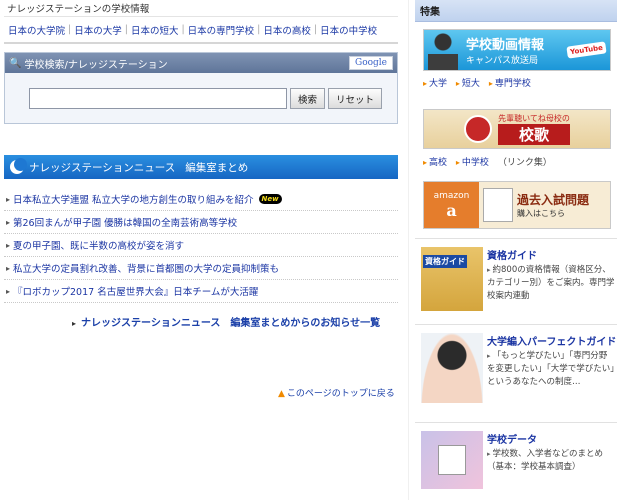 The height and width of the screenshot is (500, 621). I want to click on search-icon: 🔍, so click(15, 63).